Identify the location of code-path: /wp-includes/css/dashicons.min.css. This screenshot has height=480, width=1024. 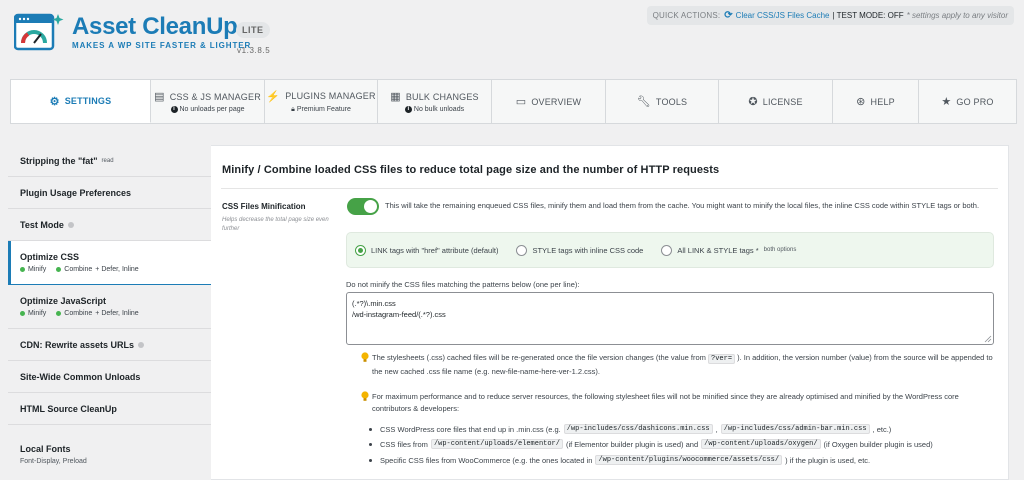
(638, 429).